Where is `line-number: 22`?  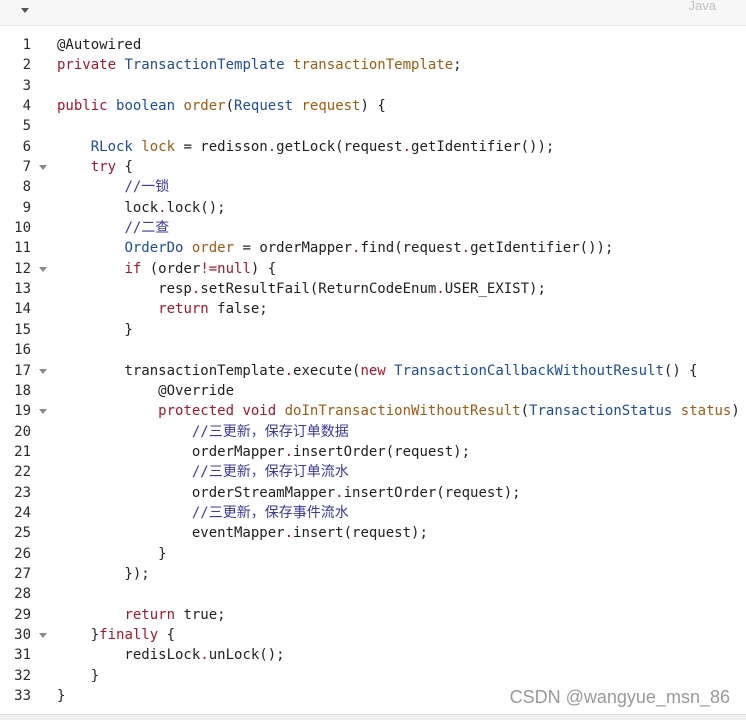 line-number: 22 is located at coordinates (22, 472).